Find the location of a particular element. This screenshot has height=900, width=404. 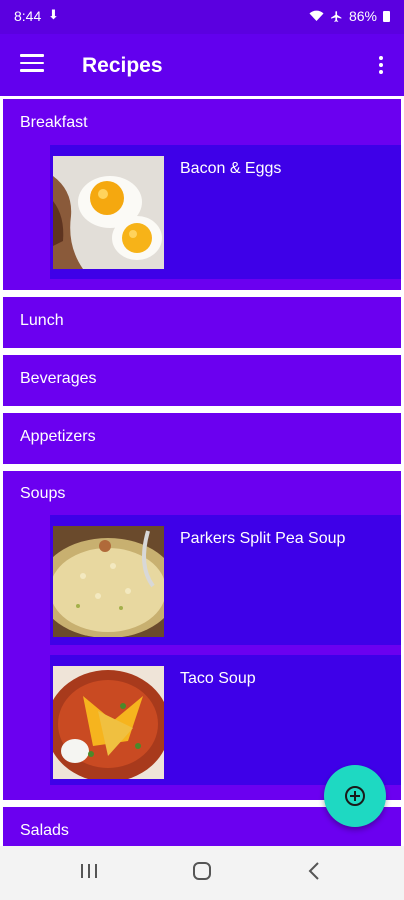

category-label: Beverages is located at coordinates (58, 378).